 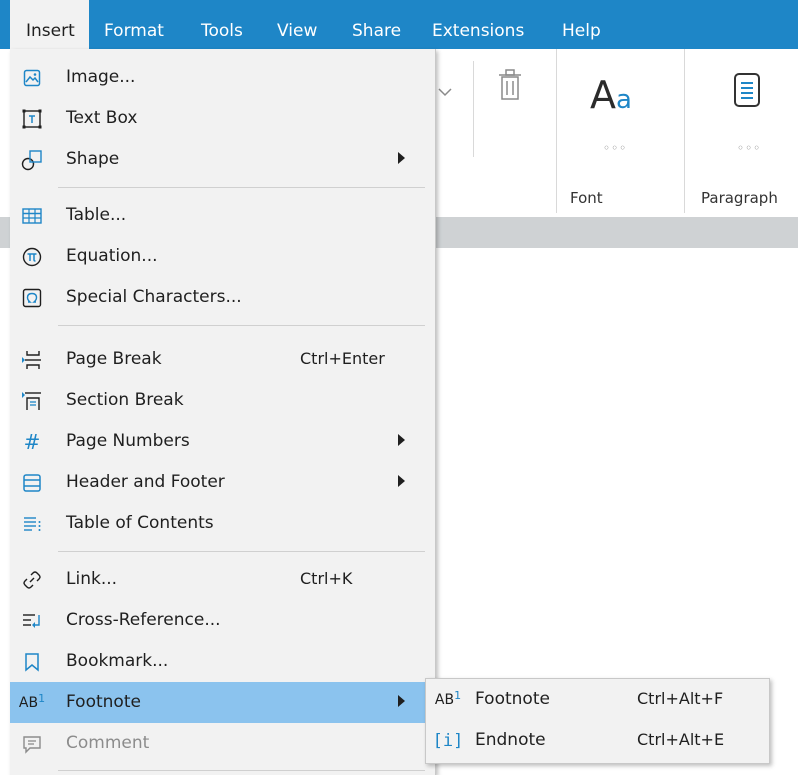 I want to click on menu-item-label: Section Break, so click(x=125, y=400).